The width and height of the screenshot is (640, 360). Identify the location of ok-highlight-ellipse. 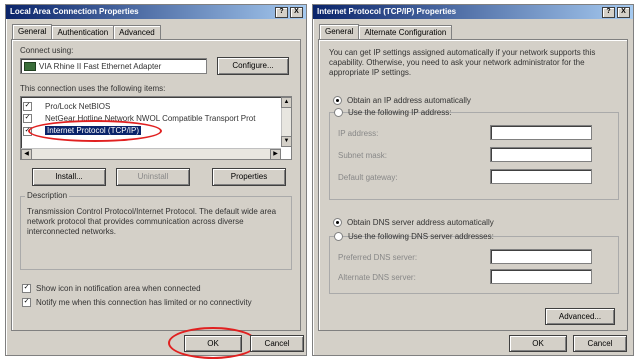
(213, 343).